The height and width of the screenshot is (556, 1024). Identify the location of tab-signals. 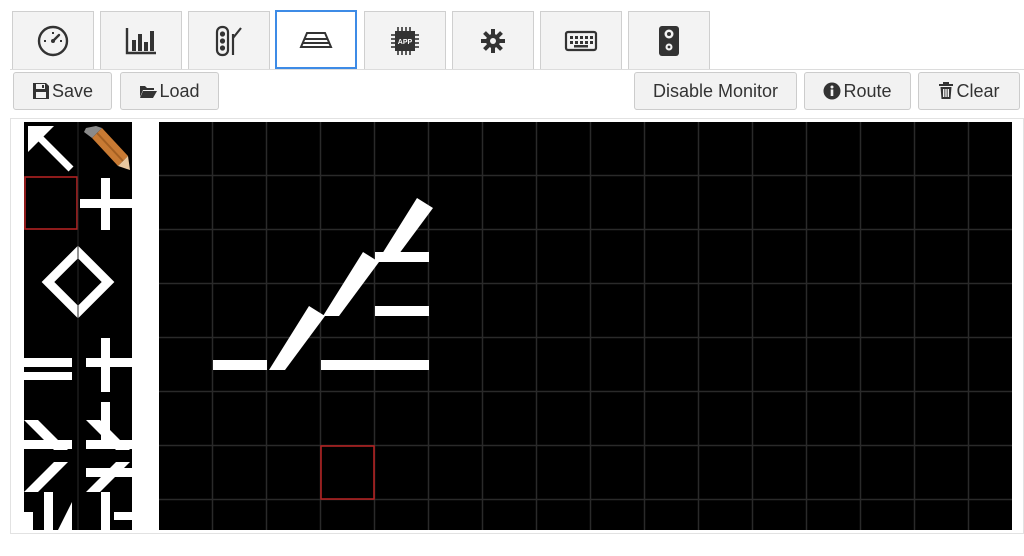
(229, 40).